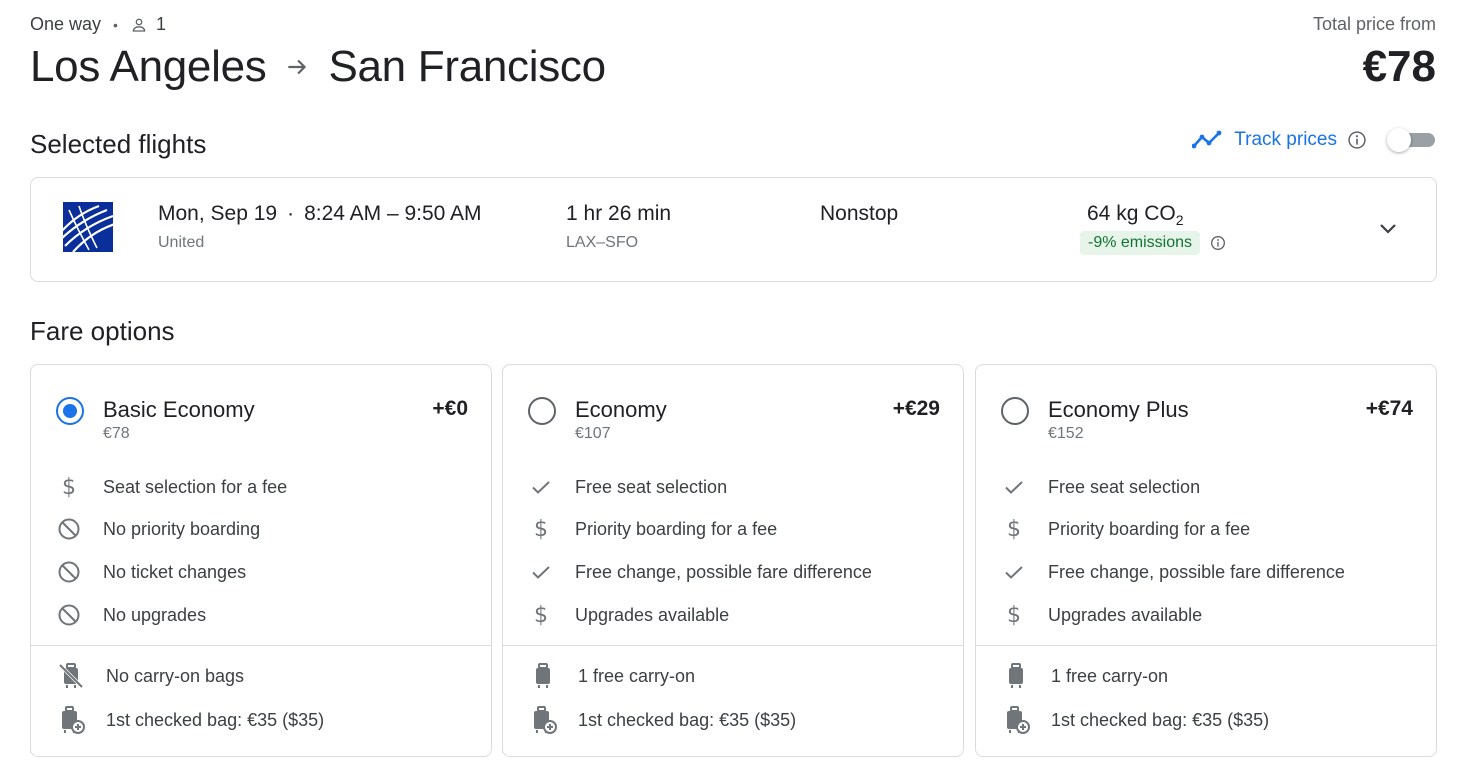 This screenshot has width=1457, height=765. I want to click on chevron-down-icon, so click(1388, 228).